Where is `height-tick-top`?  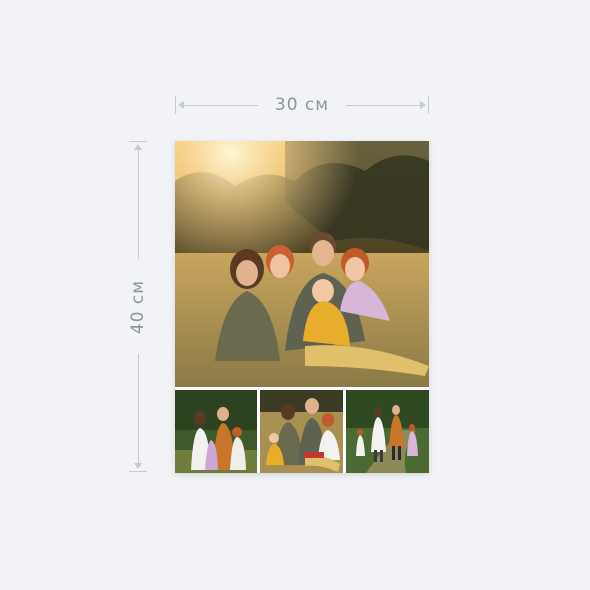 height-tick-top is located at coordinates (138, 141).